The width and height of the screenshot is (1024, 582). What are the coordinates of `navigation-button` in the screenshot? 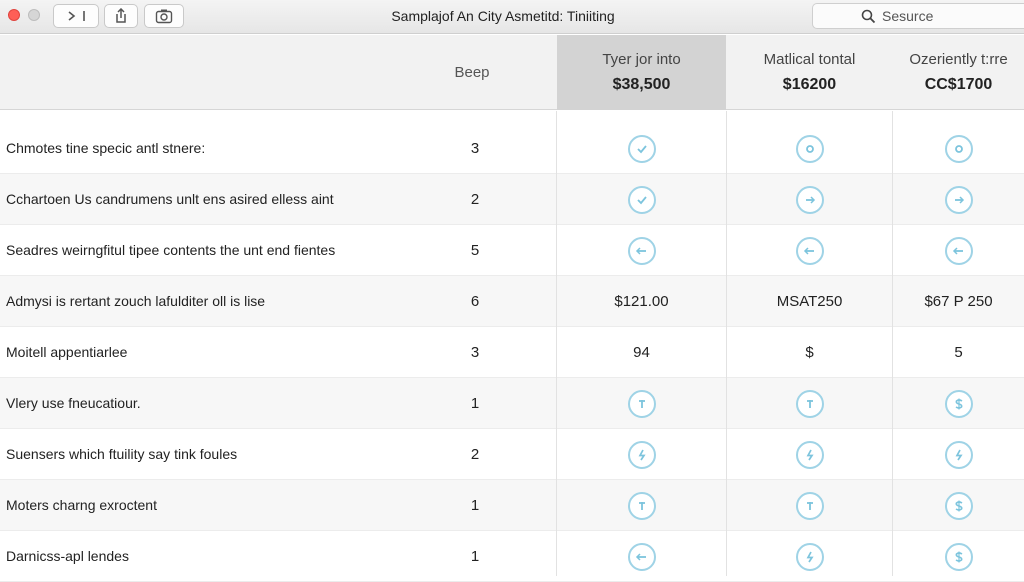 It's located at (76, 16).